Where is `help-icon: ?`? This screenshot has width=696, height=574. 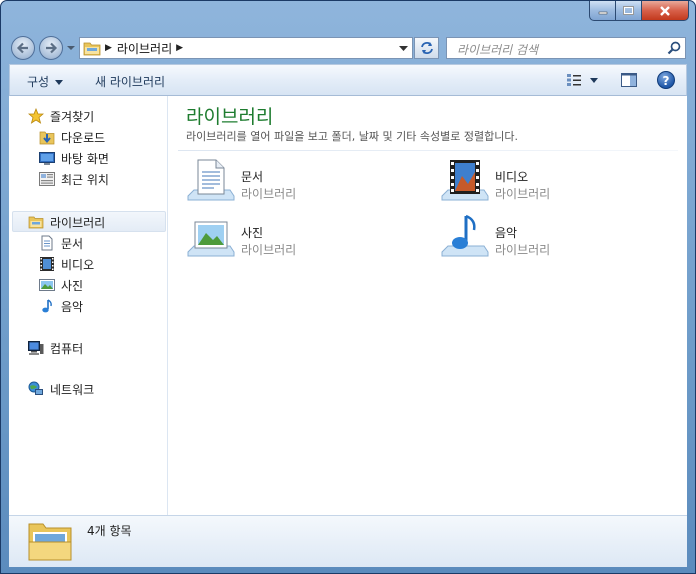
help-icon: ? is located at coordinates (666, 81).